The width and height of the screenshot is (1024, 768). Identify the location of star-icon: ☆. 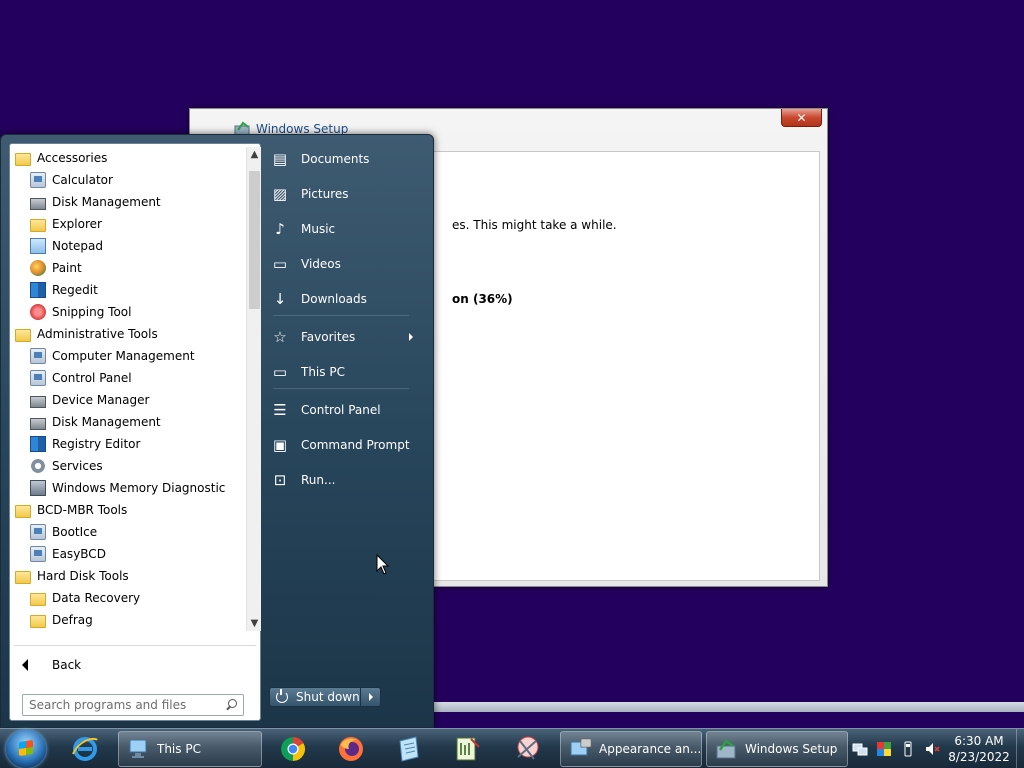
(280, 336).